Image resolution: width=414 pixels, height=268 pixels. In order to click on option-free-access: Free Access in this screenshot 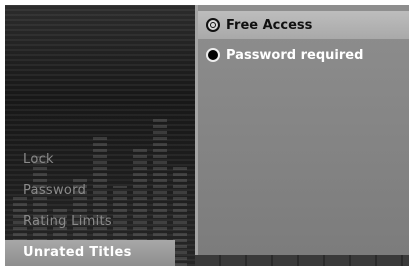, I will do `click(303, 25)`.